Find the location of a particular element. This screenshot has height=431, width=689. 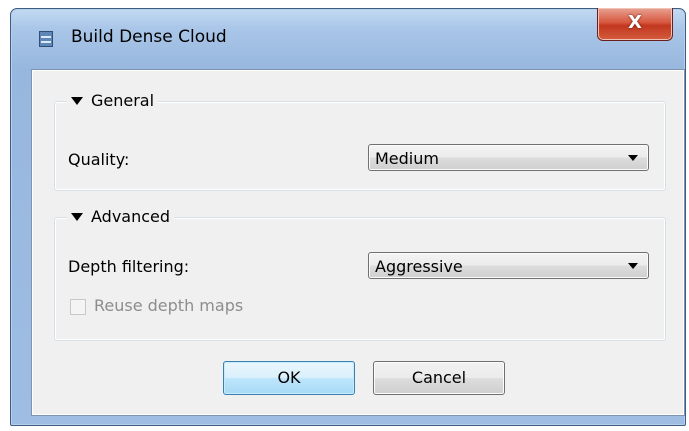

quality-label: Quality: is located at coordinates (99, 159).